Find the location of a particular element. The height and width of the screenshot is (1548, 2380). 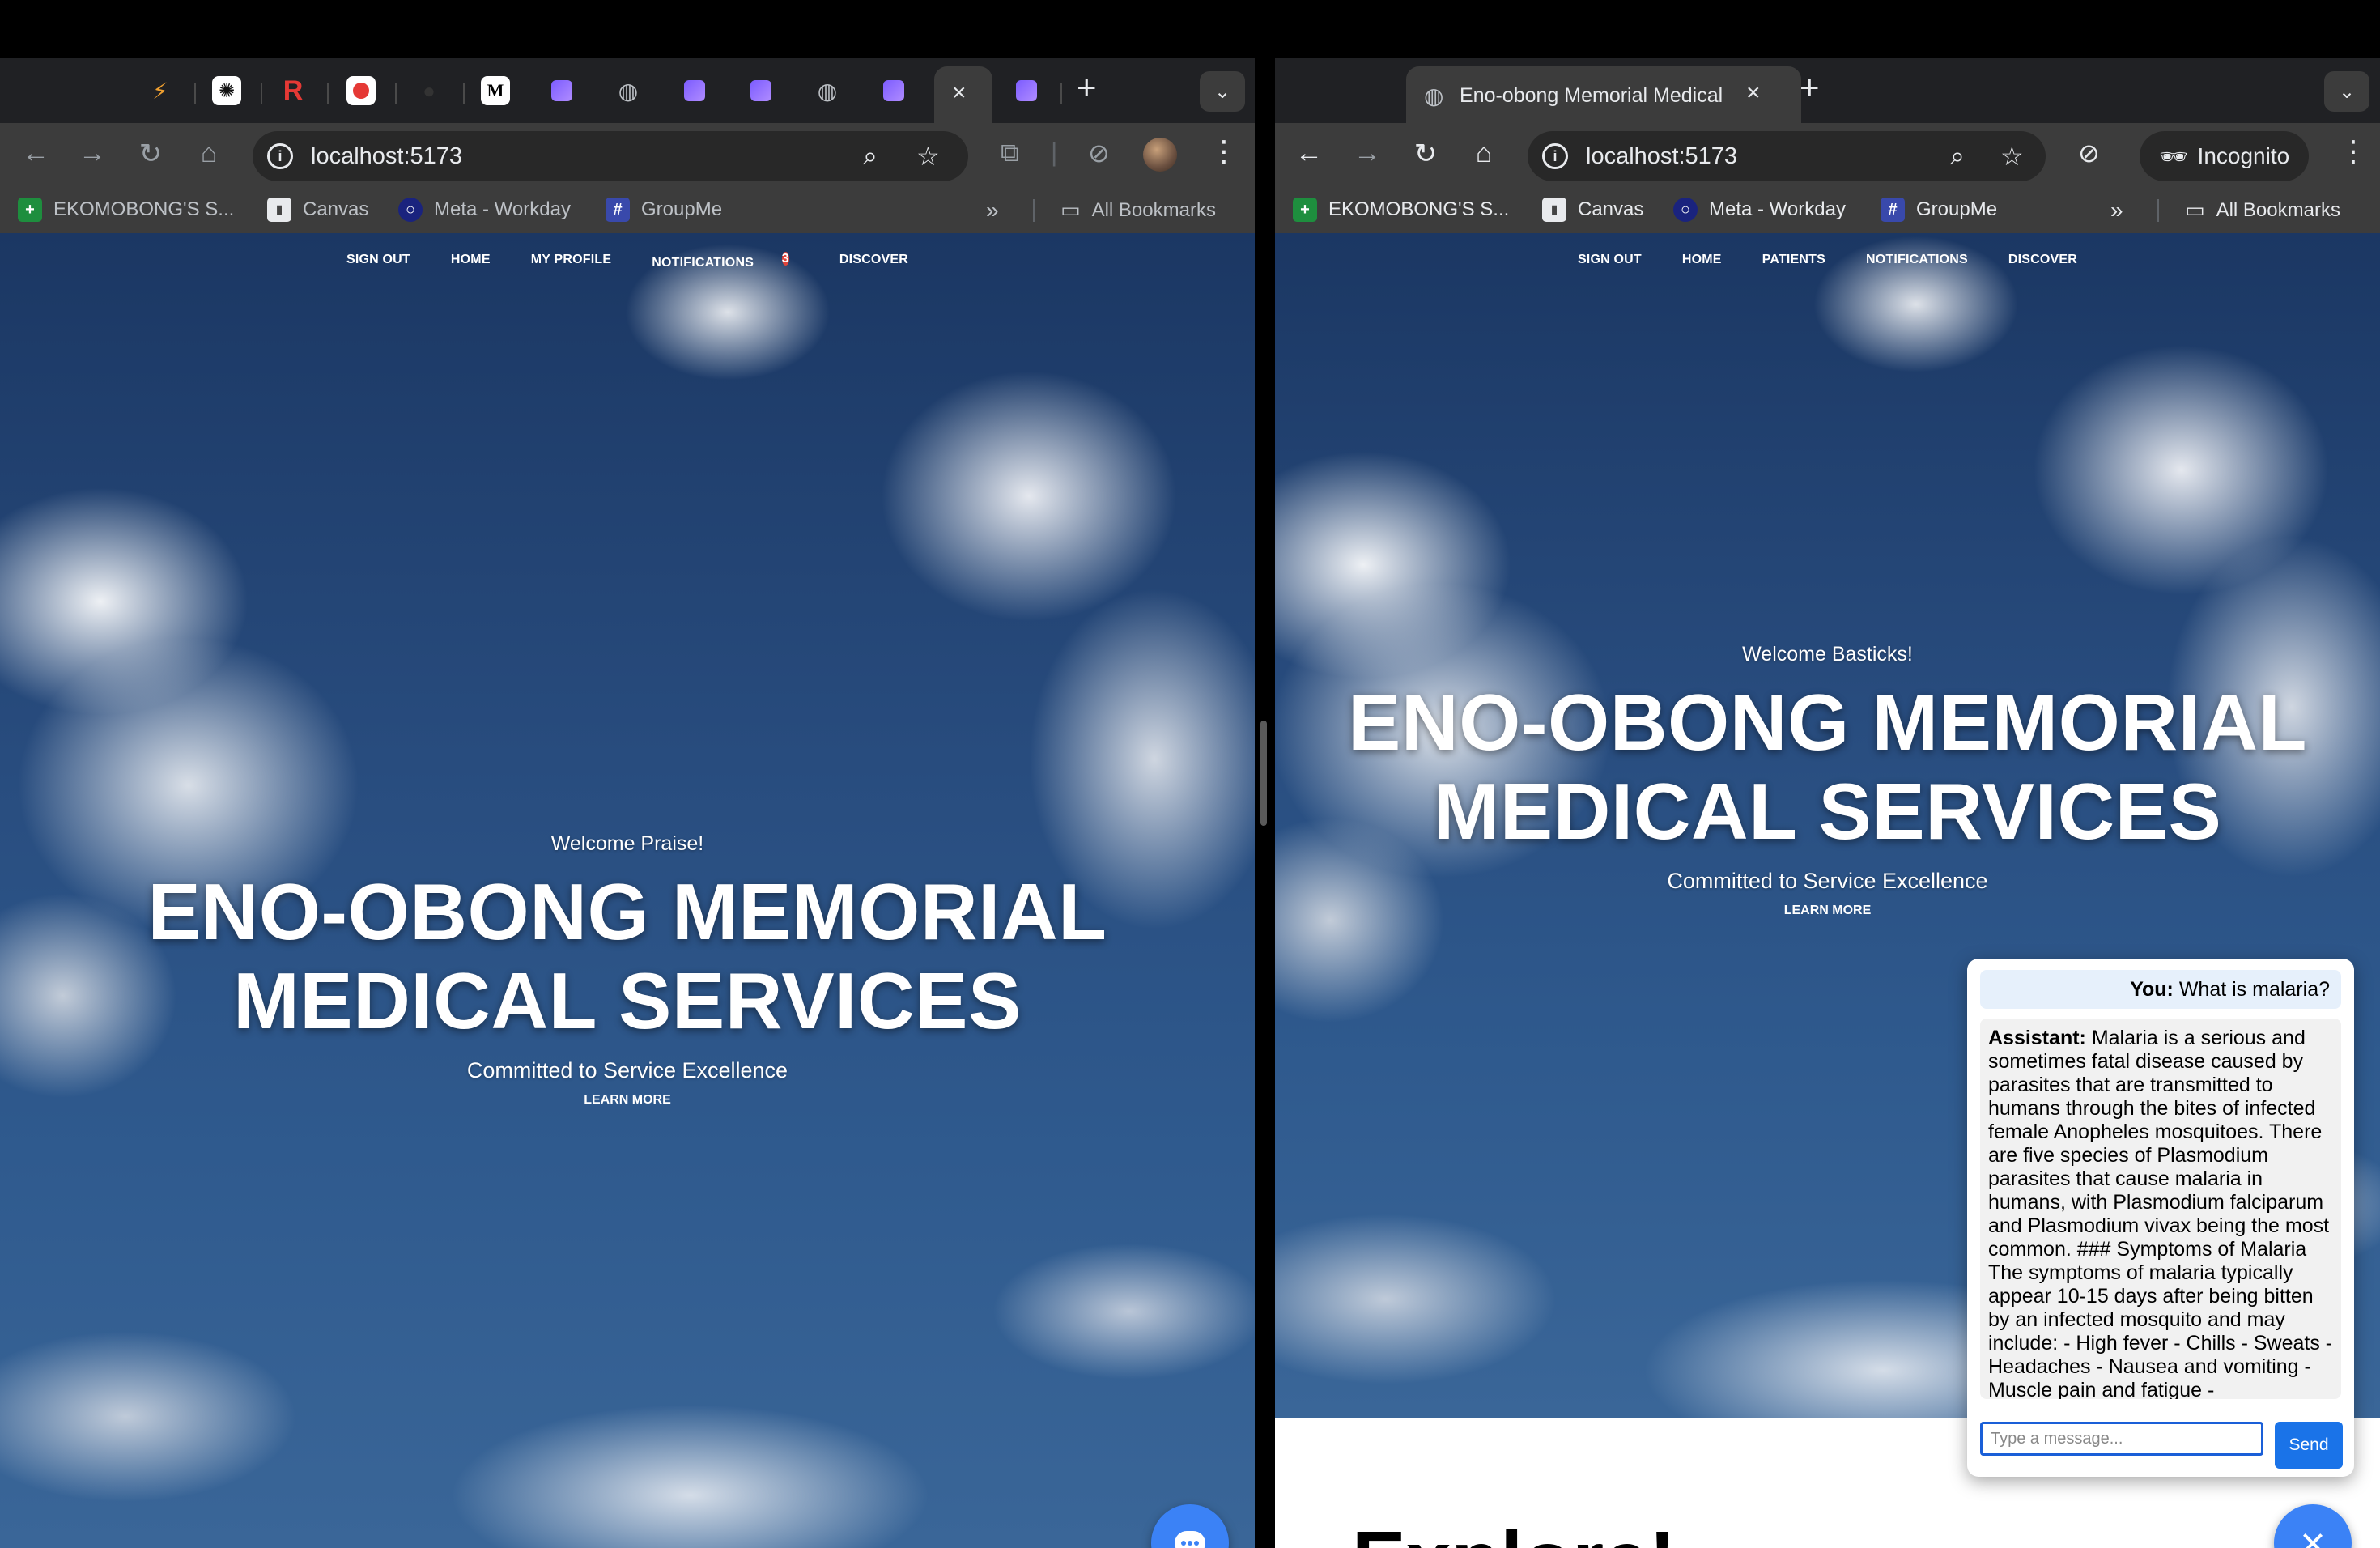

split-resize-handle is located at coordinates (1263, 773).